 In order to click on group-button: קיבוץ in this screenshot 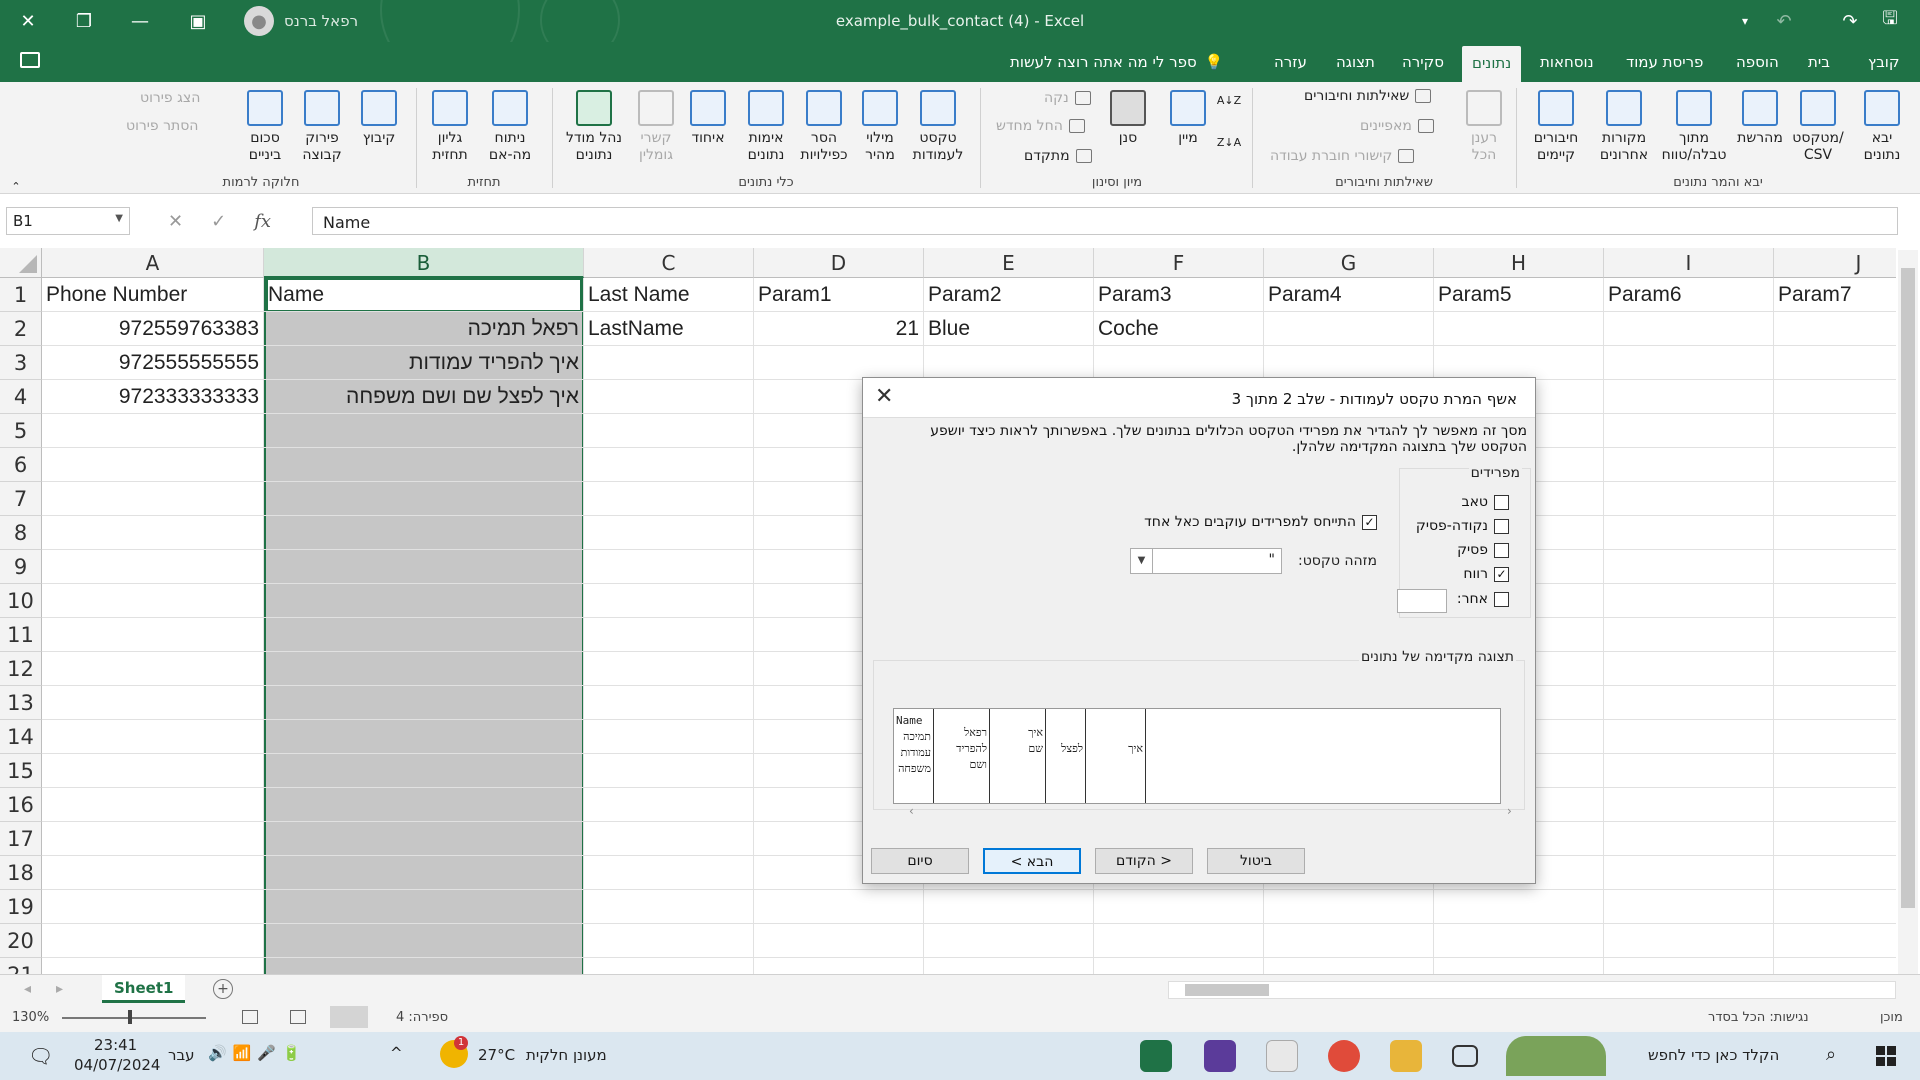, I will do `click(379, 118)`.